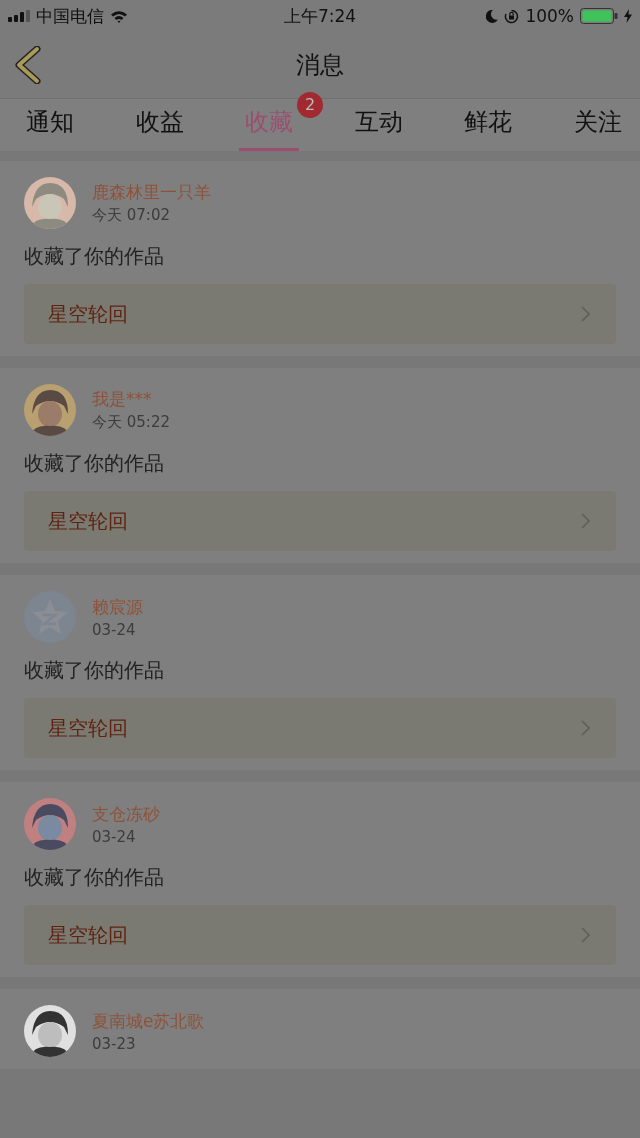 This screenshot has width=640, height=1138. Describe the element at coordinates (70, 16) in the screenshot. I see `carrier-name: 中国电信` at that location.